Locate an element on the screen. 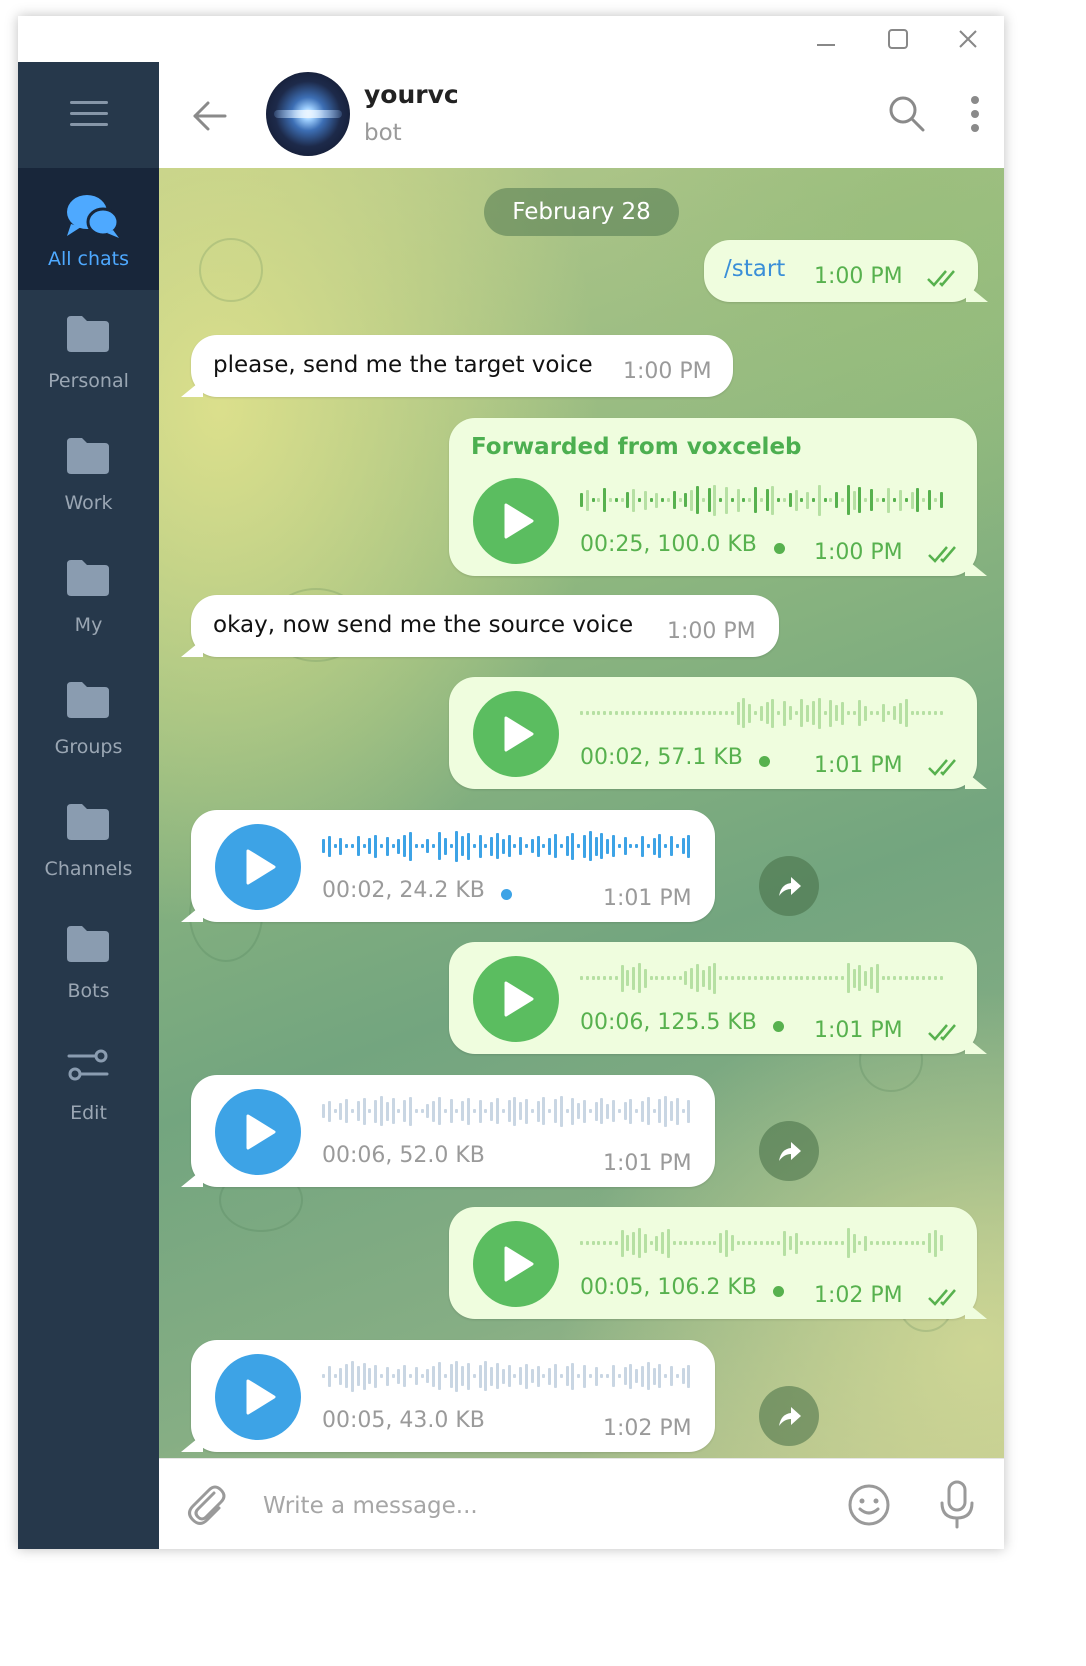 Image resolution: width=1086 pixels, height=1666 pixels. folder-label: Channels is located at coordinates (88, 869).